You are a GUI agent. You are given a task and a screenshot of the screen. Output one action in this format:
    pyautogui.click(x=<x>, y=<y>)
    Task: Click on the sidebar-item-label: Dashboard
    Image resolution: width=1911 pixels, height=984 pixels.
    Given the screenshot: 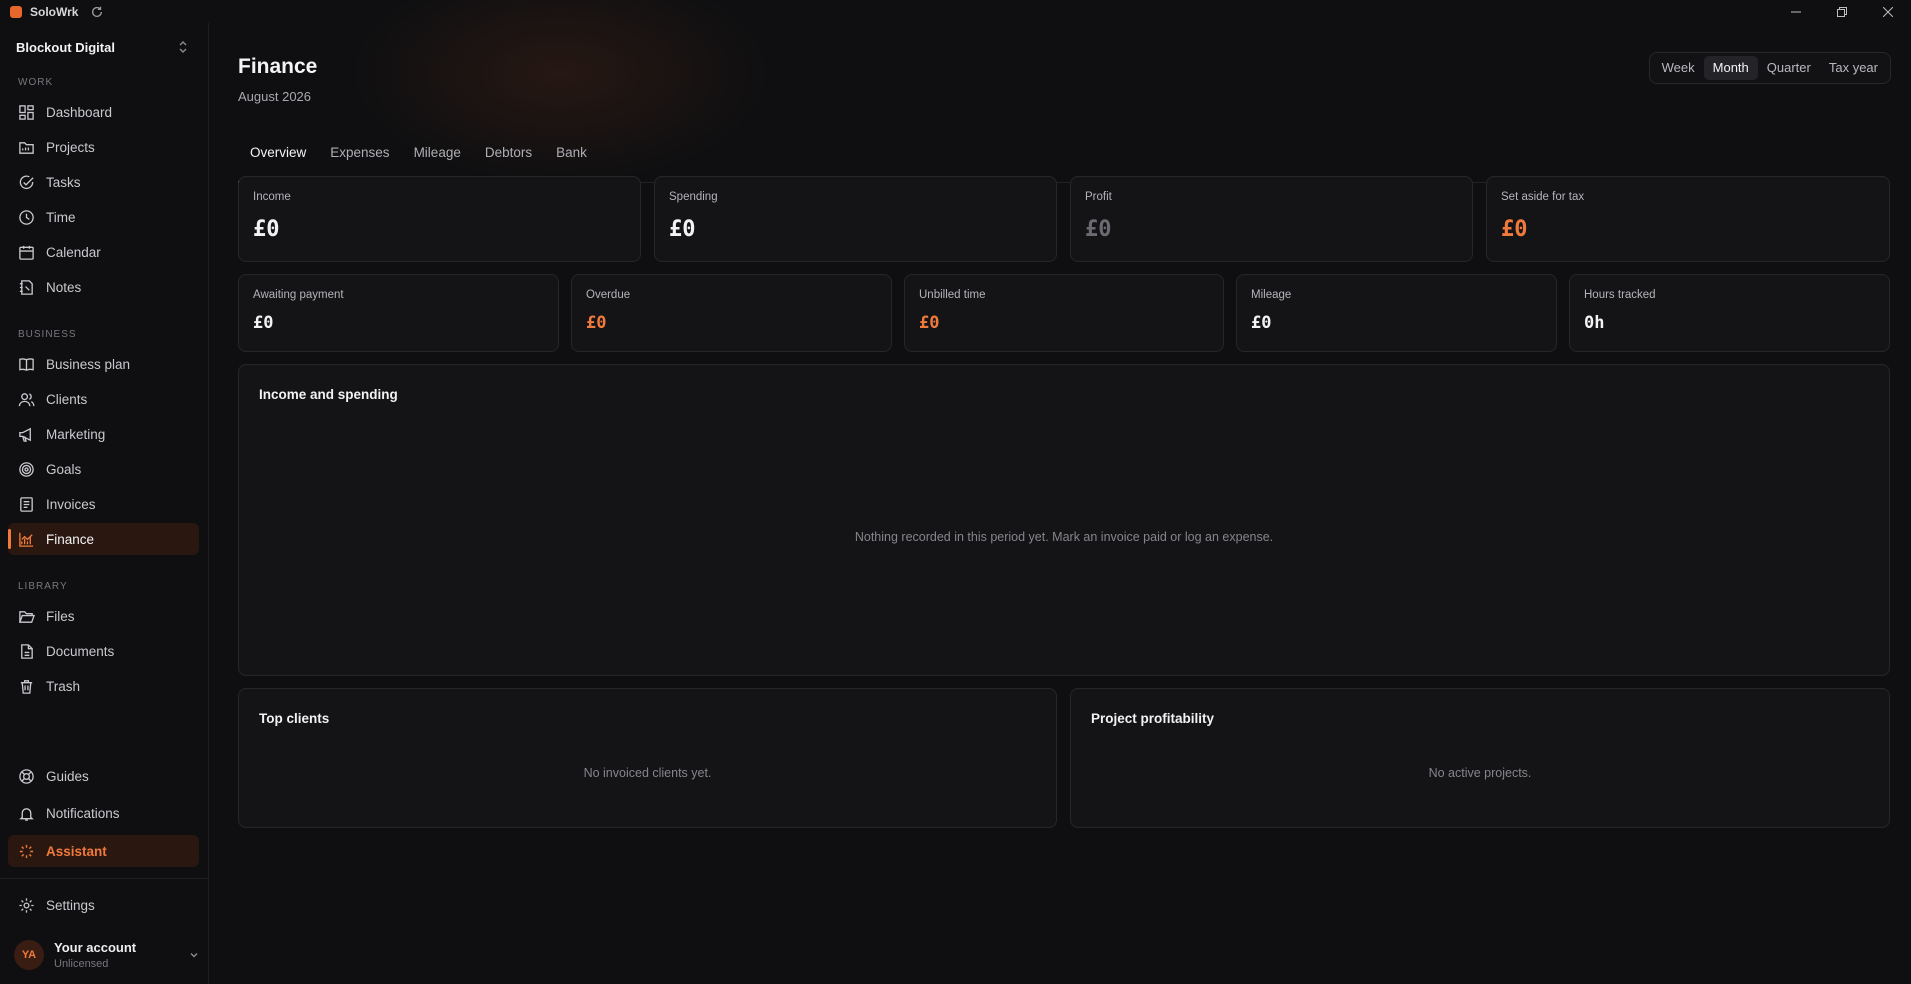 What is the action you would take?
    pyautogui.click(x=79, y=112)
    